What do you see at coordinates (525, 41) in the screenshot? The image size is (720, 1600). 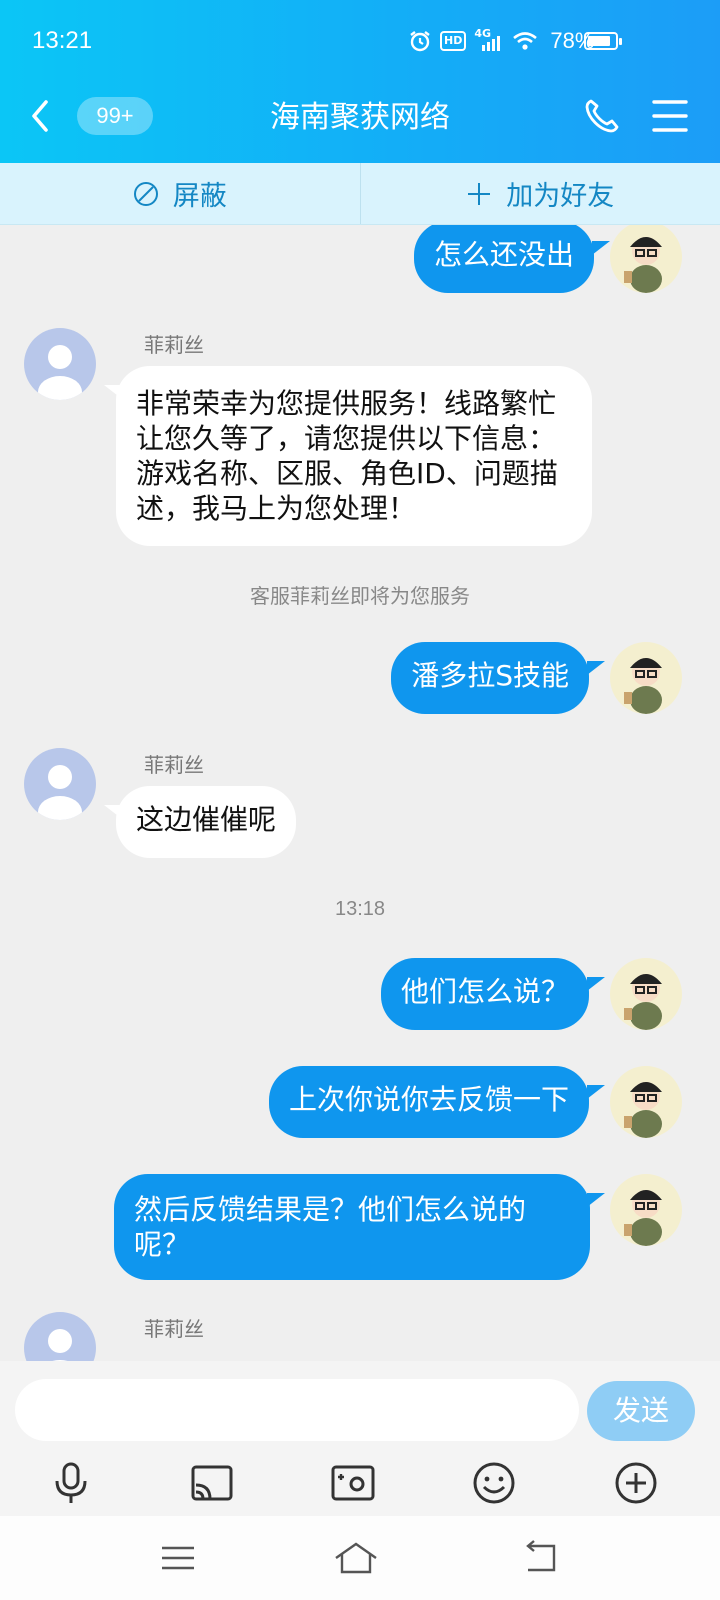 I see `wifi-icon` at bounding box center [525, 41].